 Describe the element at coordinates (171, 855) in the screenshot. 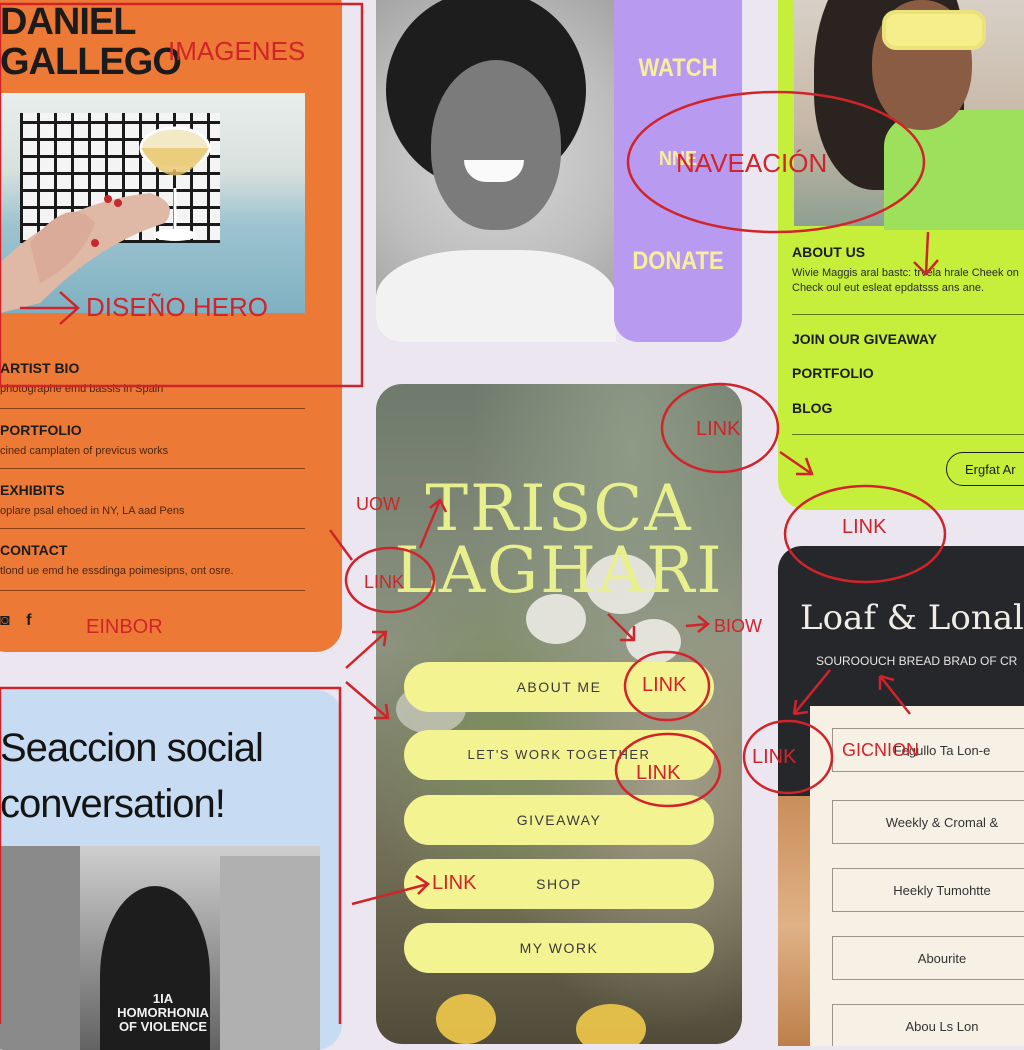

I see `annotation-box` at that location.